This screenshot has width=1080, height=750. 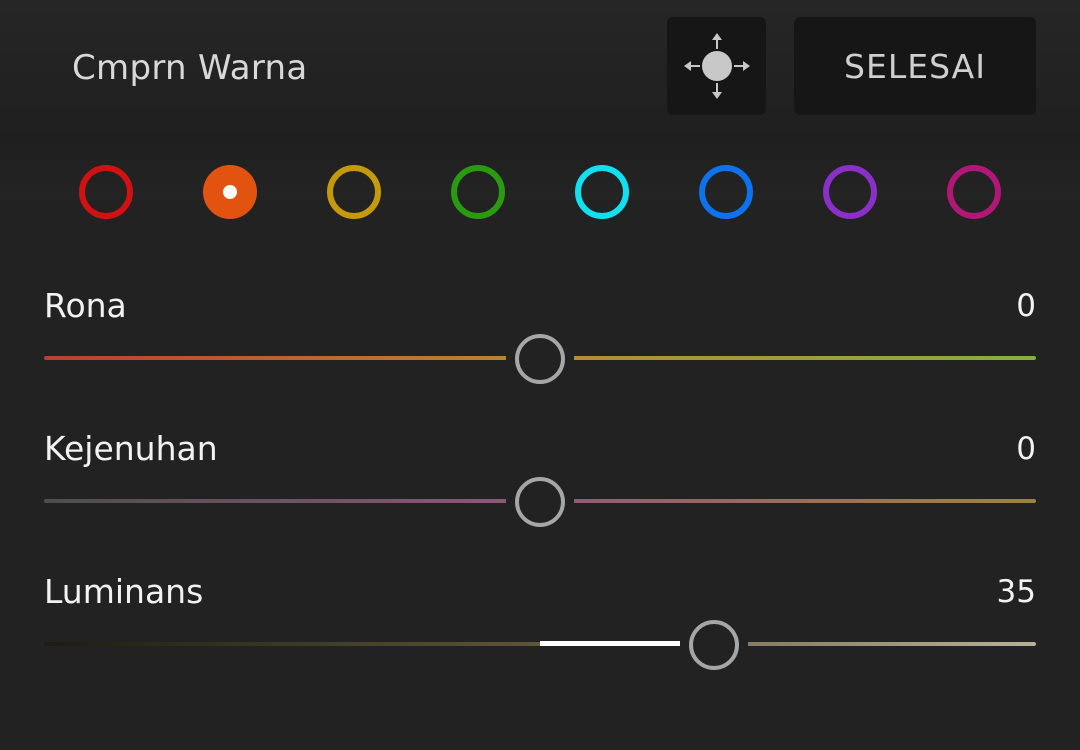 I want to click on panel-title: Cmprn Warna, so click(x=190, y=68).